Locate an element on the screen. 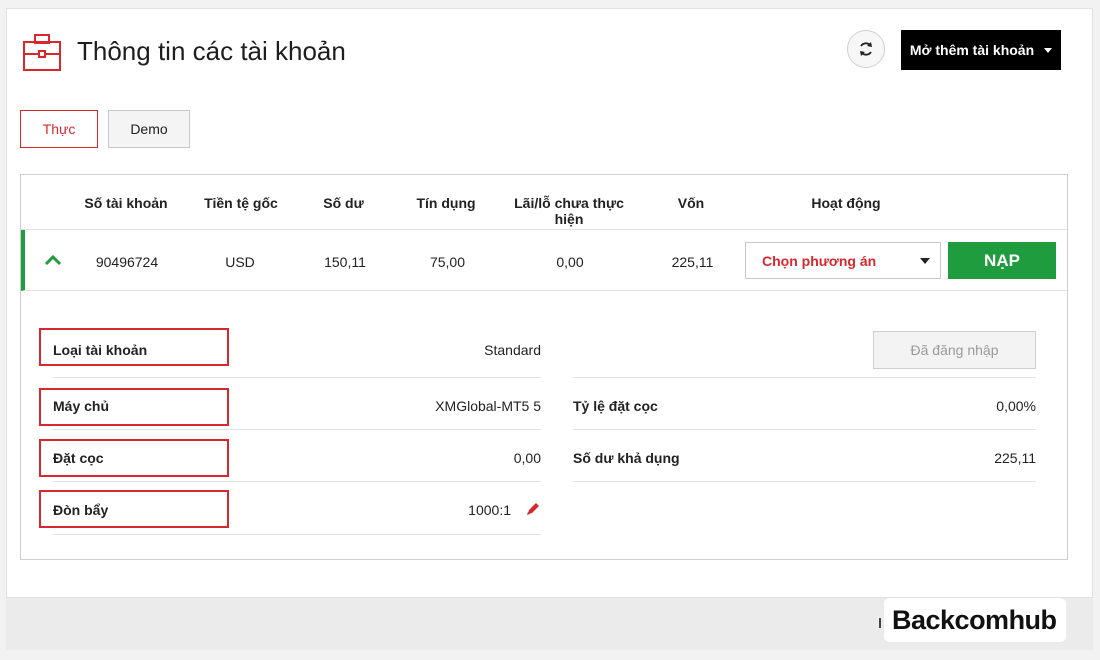 The image size is (1100, 660). open-account-label: Mở thêm tài khoản is located at coordinates (972, 50).